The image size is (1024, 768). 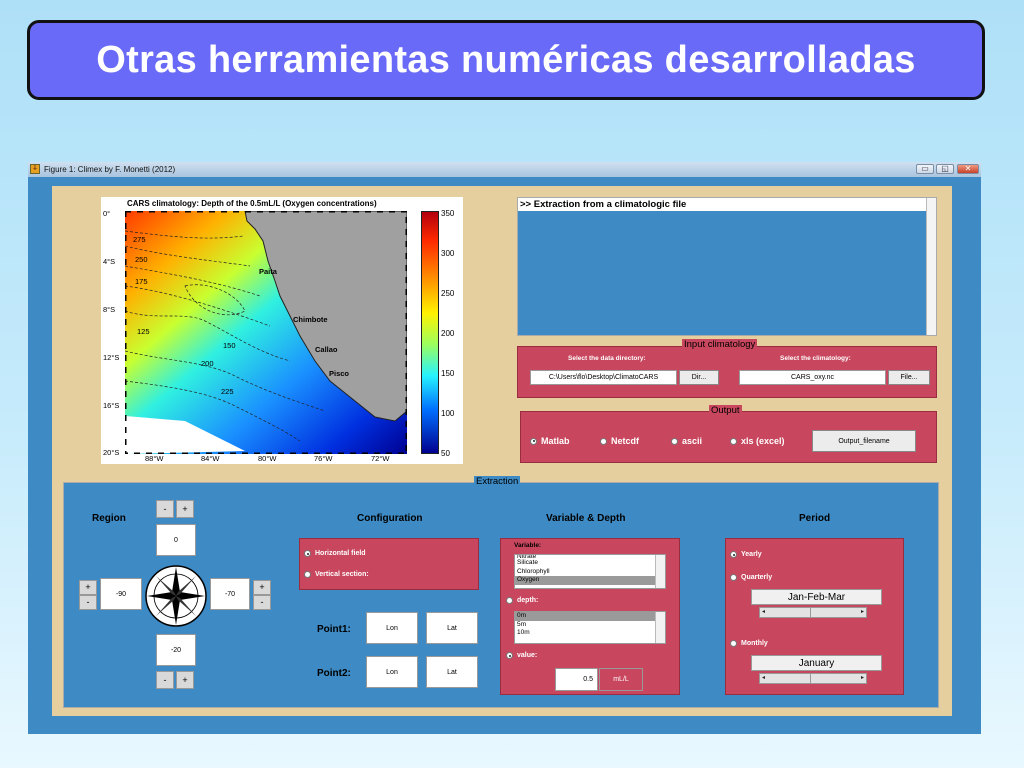 What do you see at coordinates (392, 628) in the screenshot?
I see `point1-lon-field: Lon` at bounding box center [392, 628].